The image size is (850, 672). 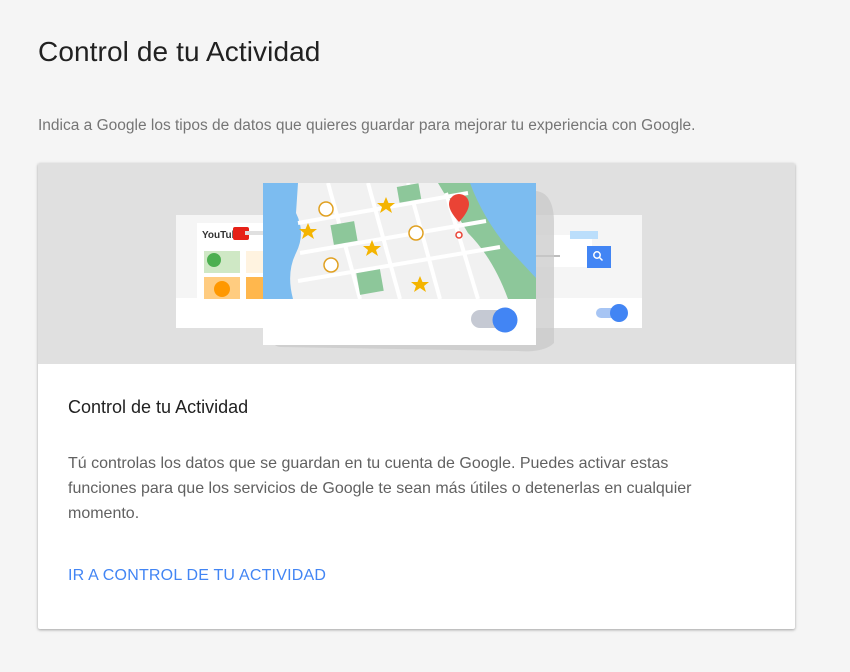 I want to click on go-to-activity-controls-link: IR A CONTROL DE TU ACTIVIDAD, so click(x=197, y=576).